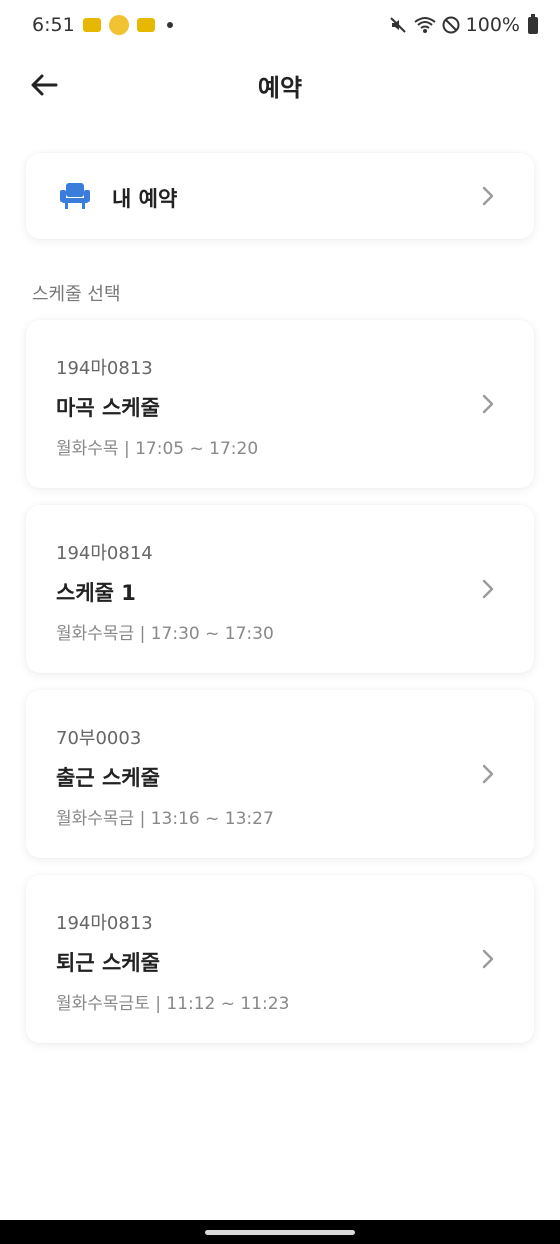 This screenshot has width=560, height=1244. I want to click on schedule-time: 월화수목 | 17:05 ~ 17:20, so click(157, 449).